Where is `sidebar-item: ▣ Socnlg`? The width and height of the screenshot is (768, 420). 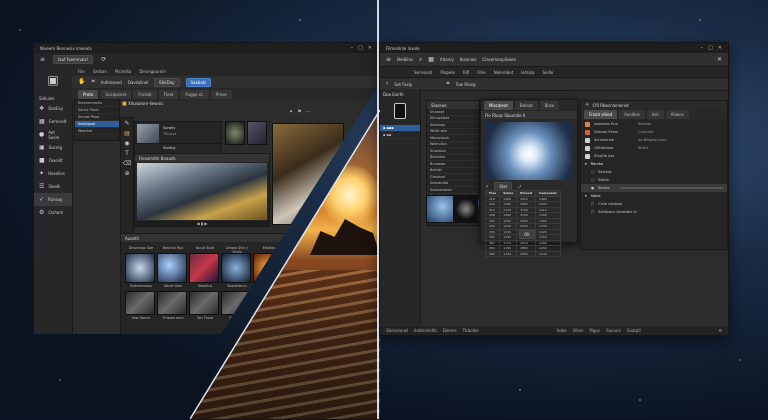
sidebar-item: ▣ Socnlg is located at coordinates (53, 147).